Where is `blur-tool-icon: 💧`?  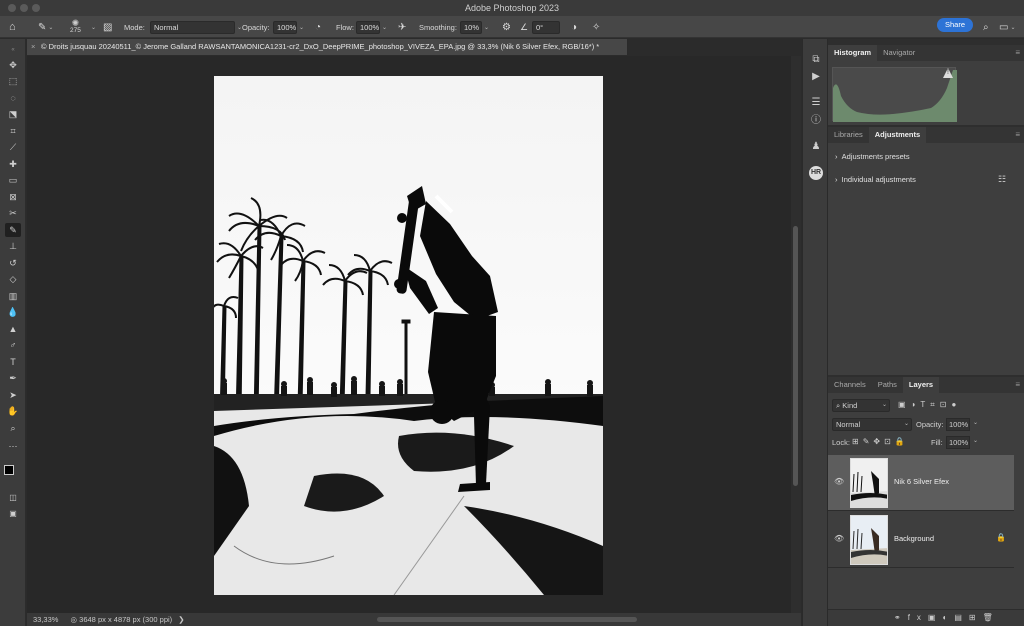
blur-tool-icon: 💧 is located at coordinates (13, 312).